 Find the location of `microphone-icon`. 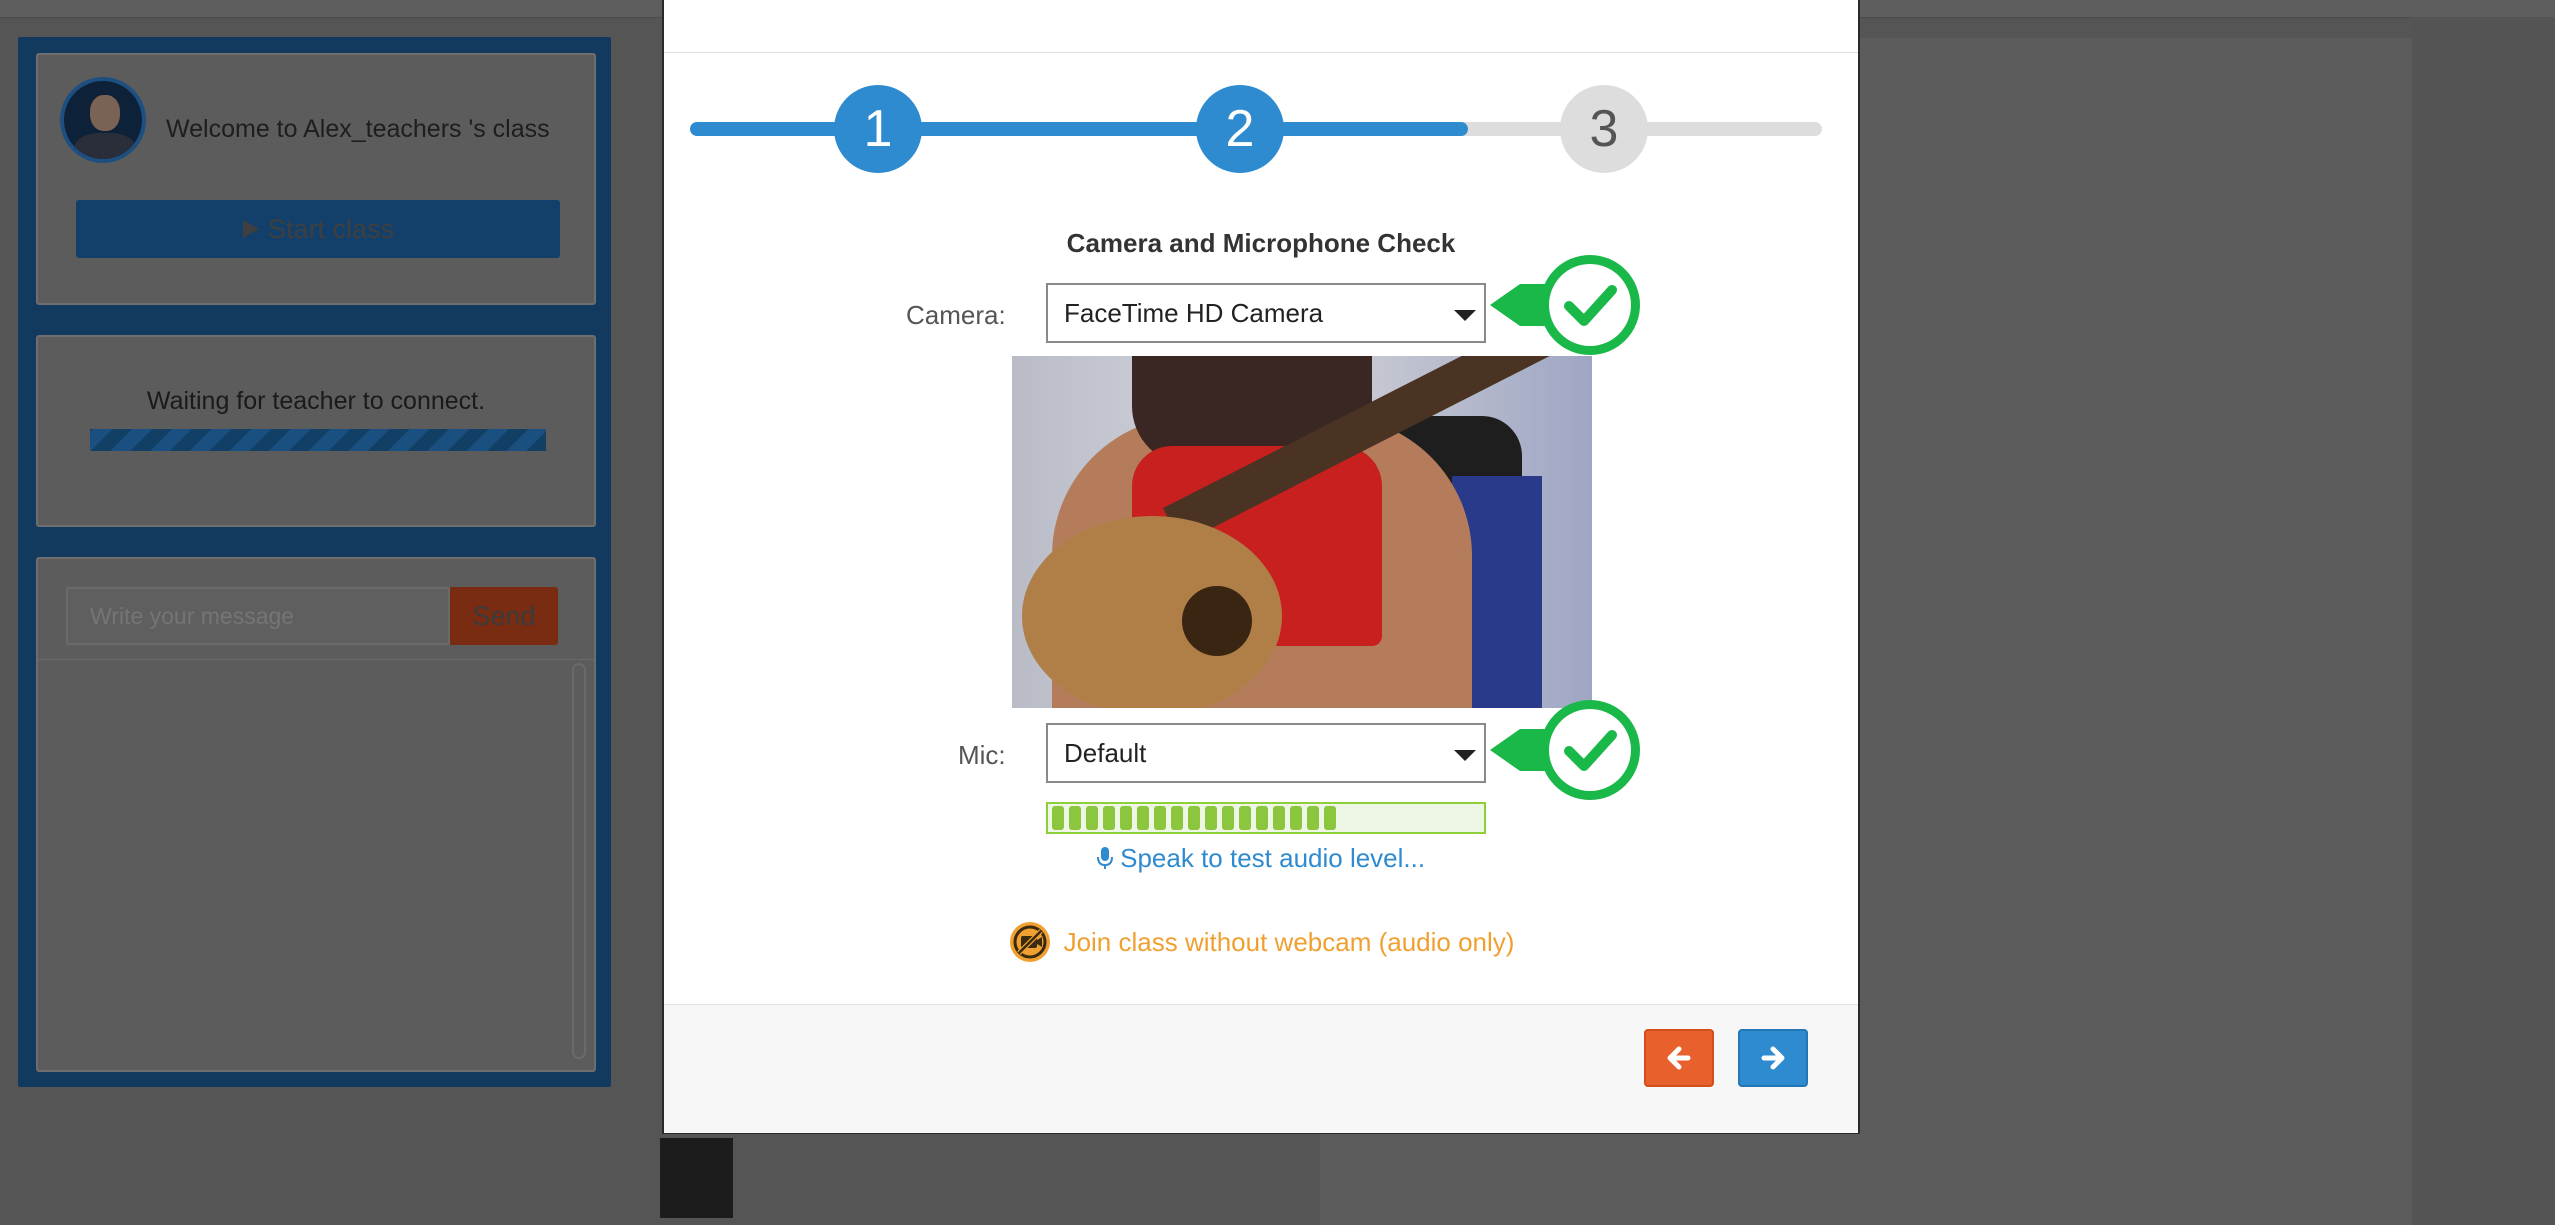

microphone-icon is located at coordinates (1104, 858).